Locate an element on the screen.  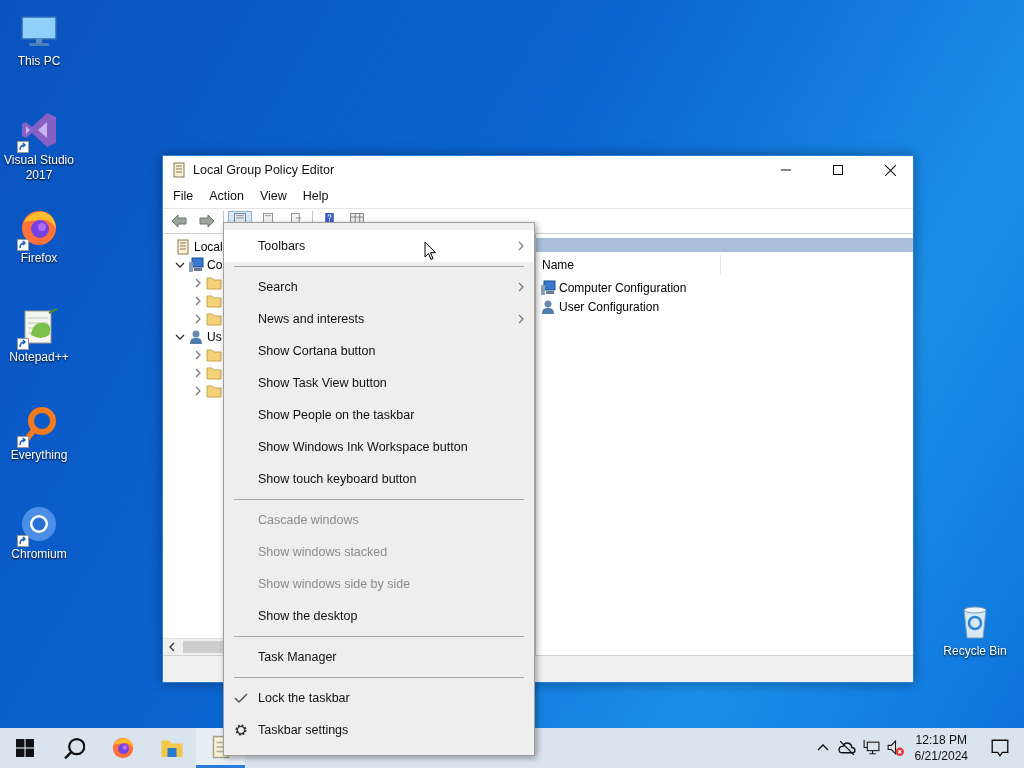
context-menu-item: Task Manager is located at coordinates (379, 657).